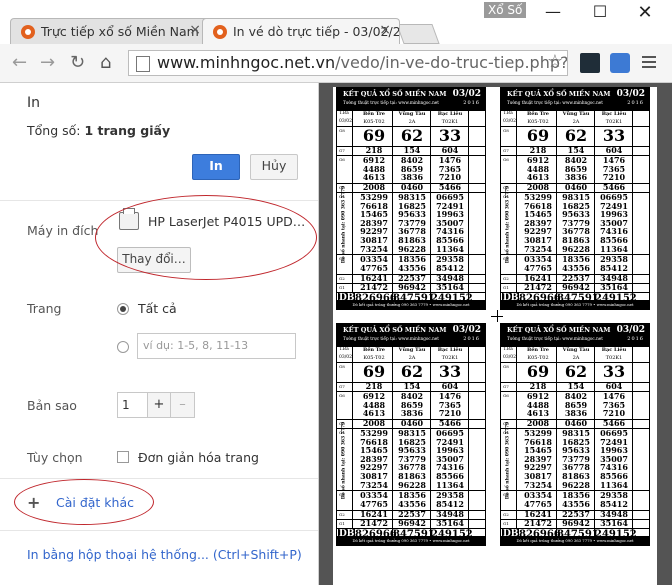 Image resolution: width=672 pixels, height=585 pixels. I want to click on tab-in-ve-do: In vé dò trực tiếp - 03/02/2… ×, so click(301, 31).